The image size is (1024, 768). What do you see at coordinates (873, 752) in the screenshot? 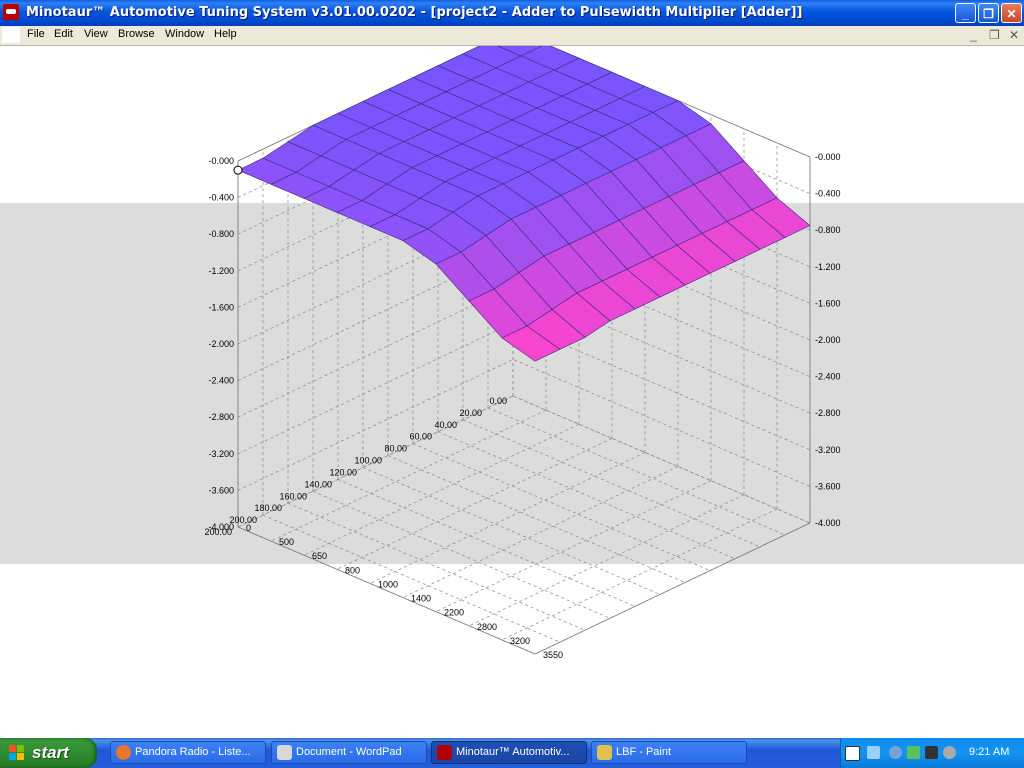
I see `network-icon` at bounding box center [873, 752].